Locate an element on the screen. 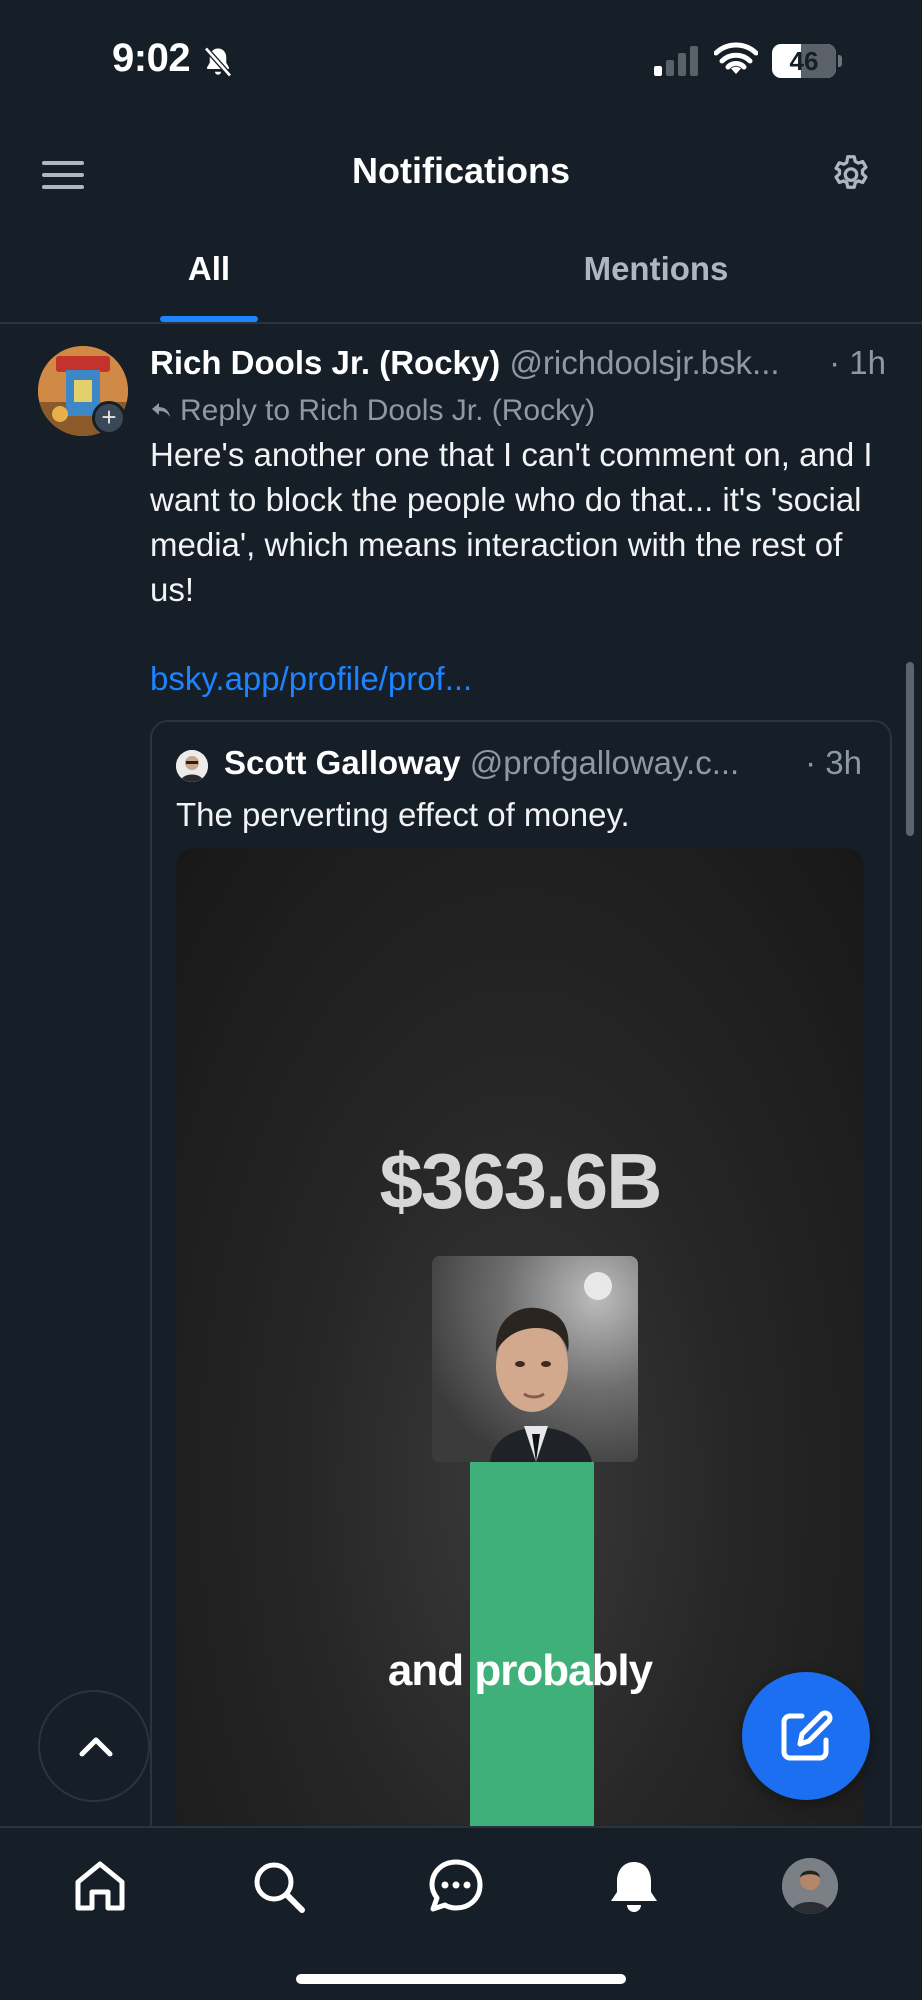 The image size is (922, 2000). battery-percent: 46 is located at coordinates (804, 61).